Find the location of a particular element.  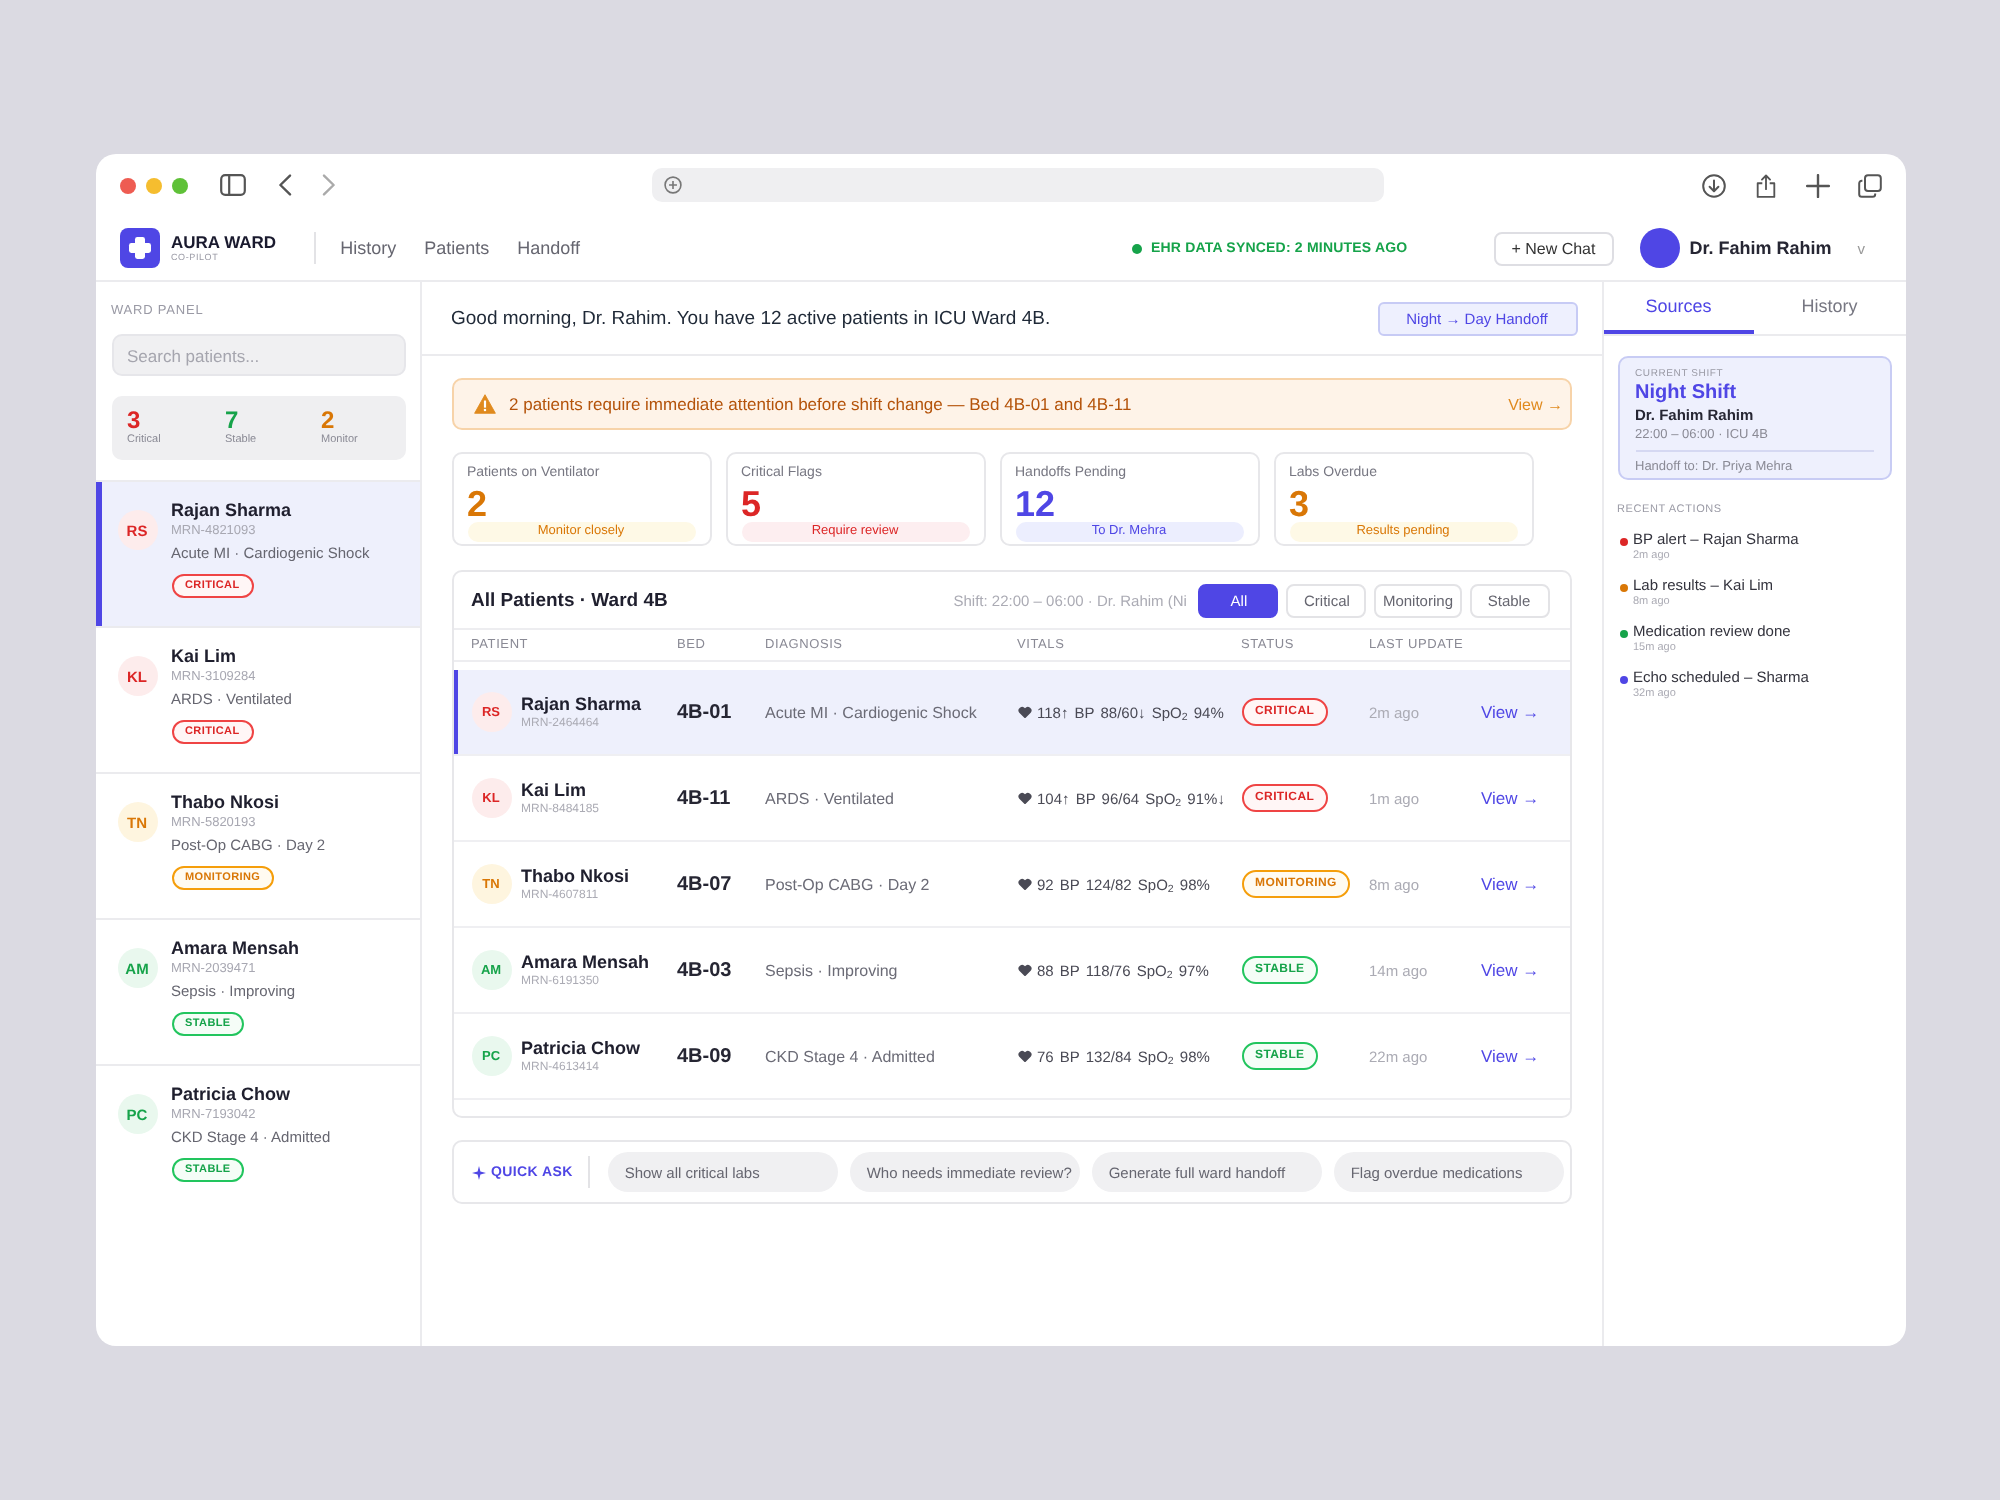

greeting-text: Good morning, Dr. Rahim. You have 12 active patients in ICU Ward 4B. is located at coordinates (751, 318).